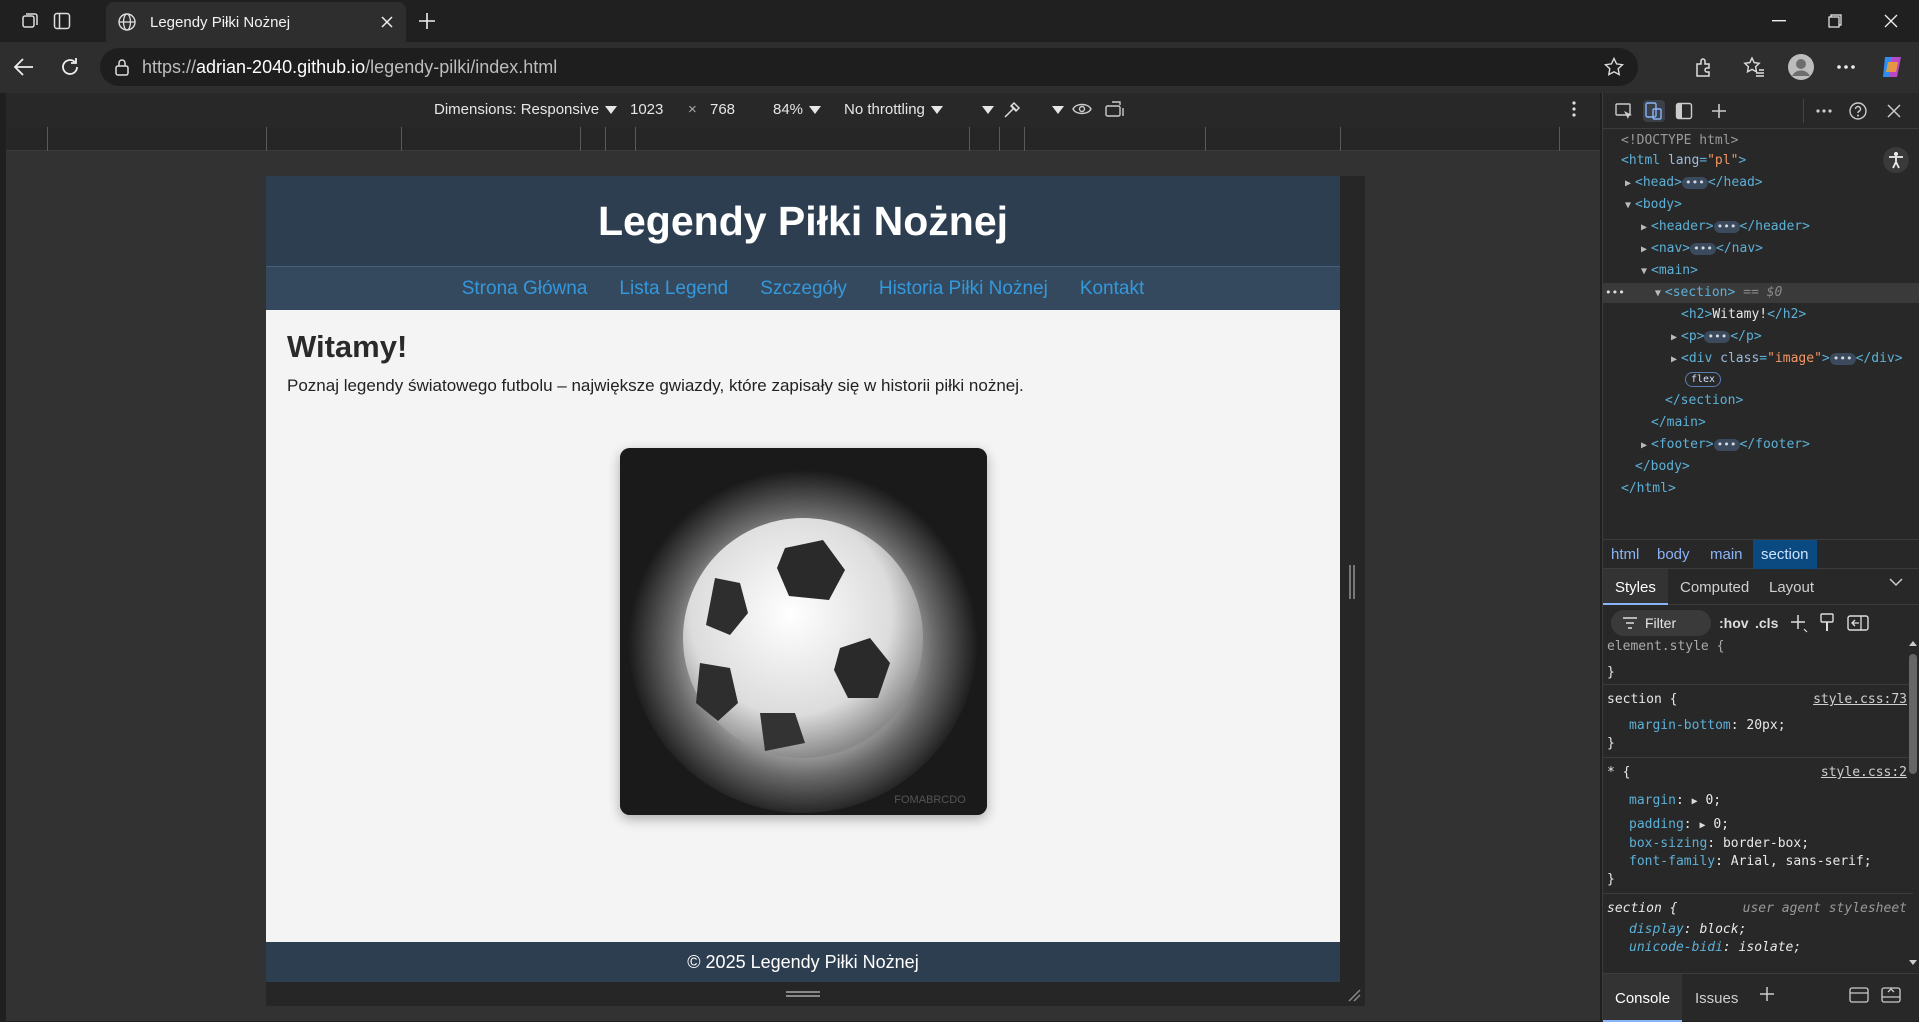  I want to click on tab-computed: Computed, so click(1714, 587).